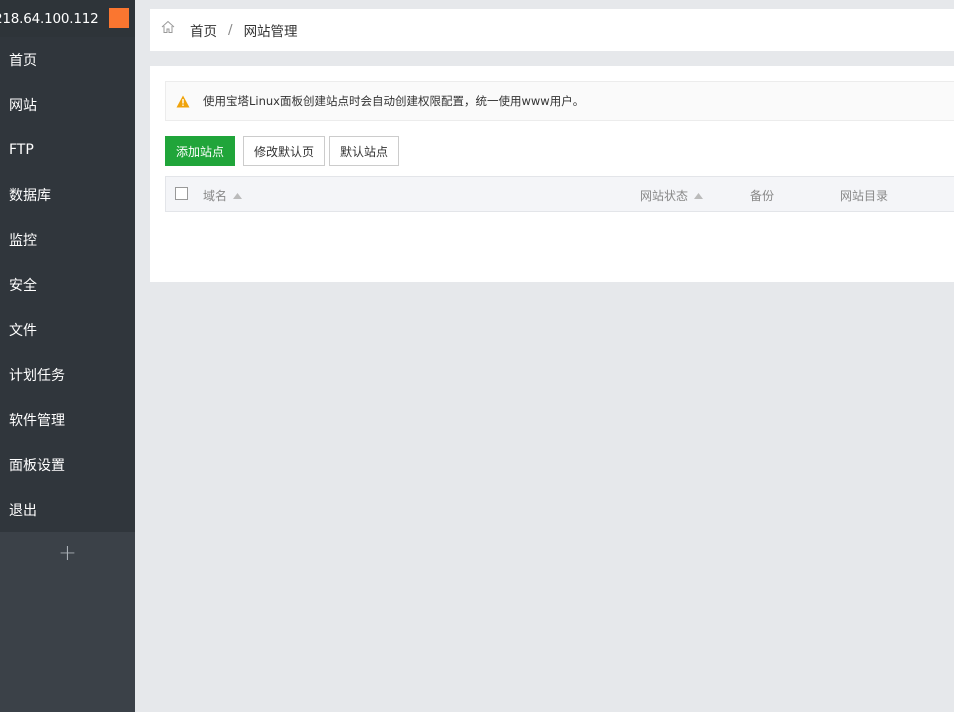 Image resolution: width=954 pixels, height=712 pixels. What do you see at coordinates (67, 464) in the screenshot?
I see `sidebar-item-settings: 面板设置` at bounding box center [67, 464].